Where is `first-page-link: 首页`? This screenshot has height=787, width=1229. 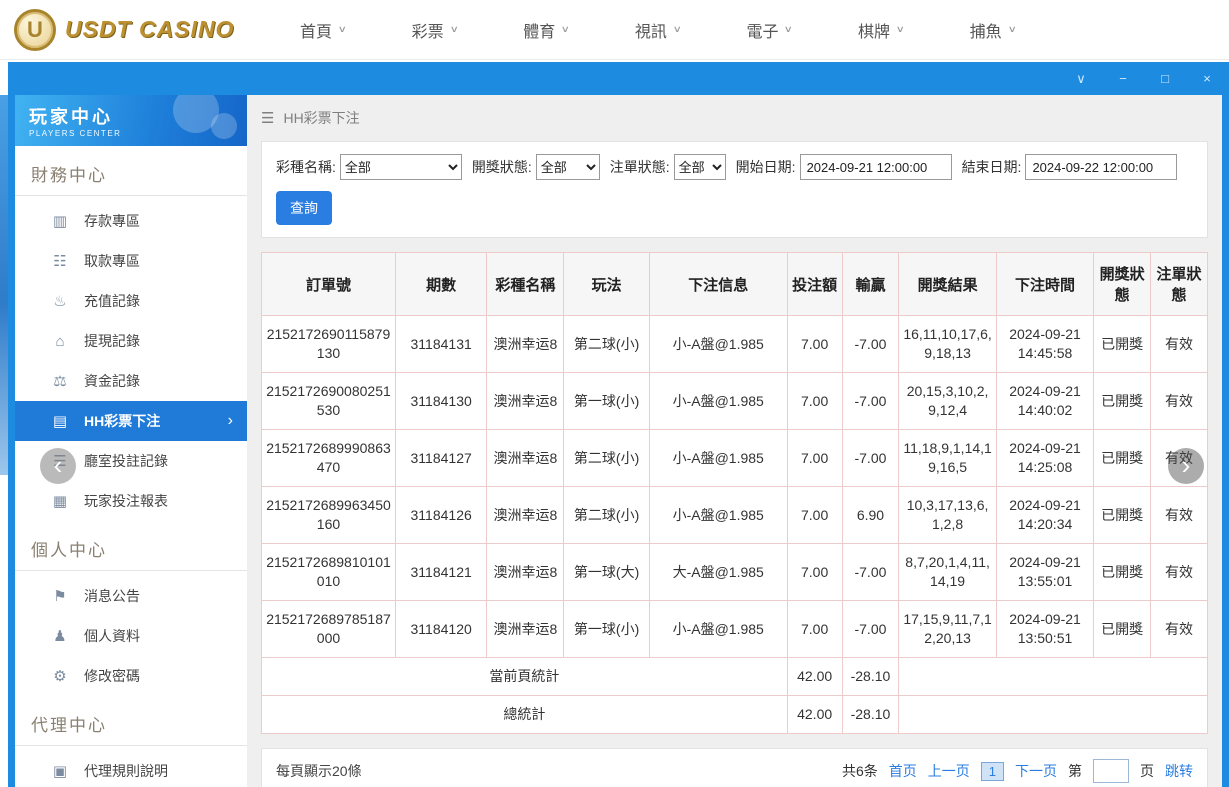 first-page-link: 首页 is located at coordinates (903, 771).